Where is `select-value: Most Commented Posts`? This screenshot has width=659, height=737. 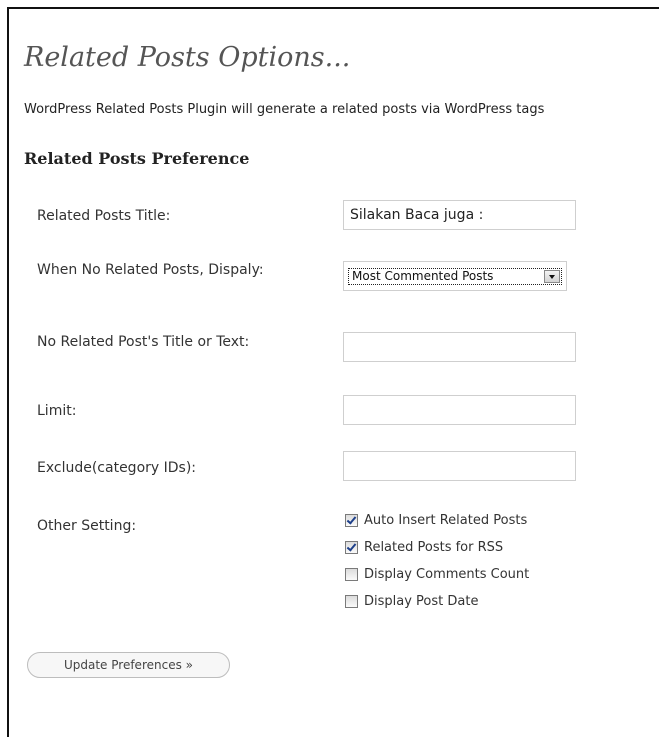 select-value: Most Commented Posts is located at coordinates (423, 276).